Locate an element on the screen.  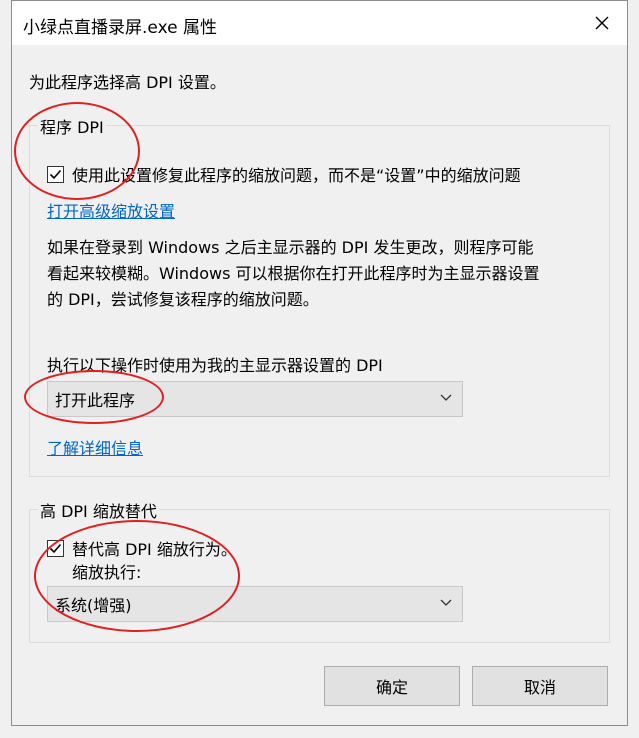
advanced-scaling-link: 打开高级缩放设置 is located at coordinates (111, 210).